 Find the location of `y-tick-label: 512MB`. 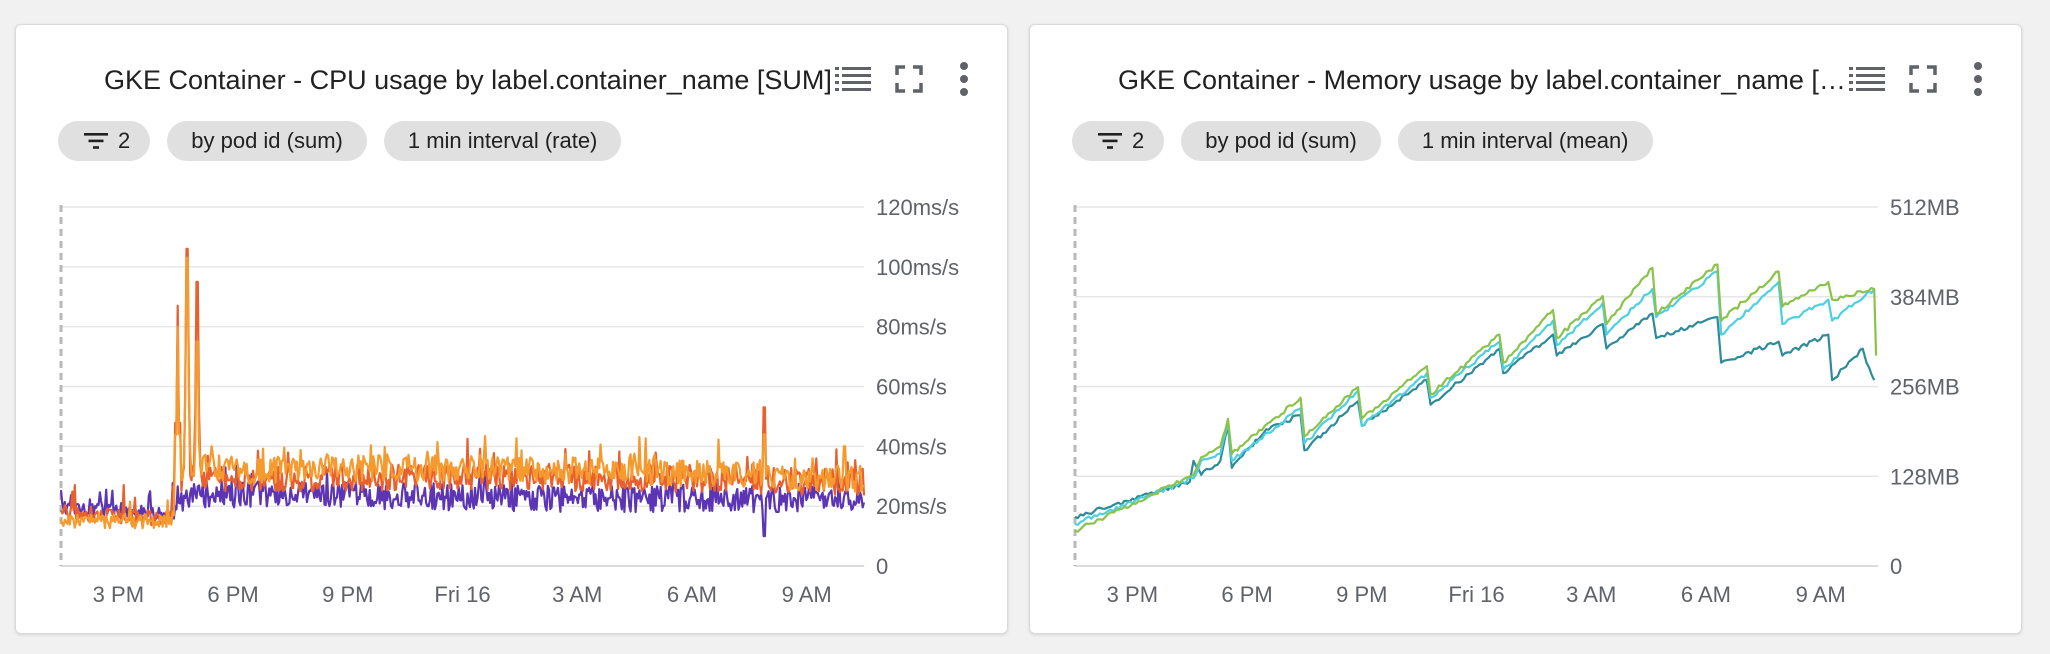

y-tick-label: 512MB is located at coordinates (1925, 207).